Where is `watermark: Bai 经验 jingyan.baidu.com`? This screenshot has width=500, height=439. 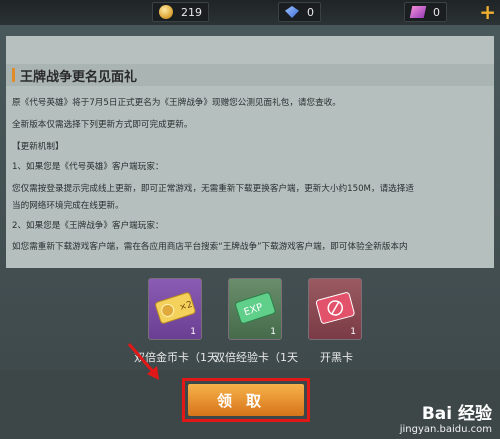
watermark: Bai 经验 jingyan.baidu.com is located at coordinates (446, 417).